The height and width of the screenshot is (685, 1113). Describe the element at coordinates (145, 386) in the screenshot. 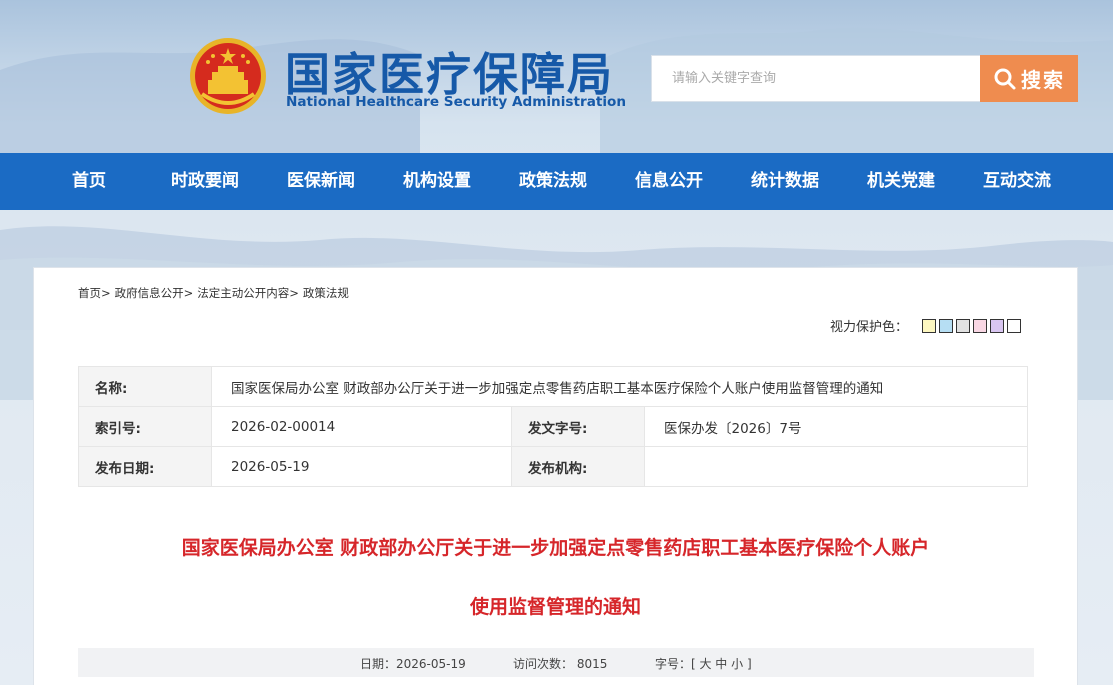

I see `name-label: 名称:` at that location.